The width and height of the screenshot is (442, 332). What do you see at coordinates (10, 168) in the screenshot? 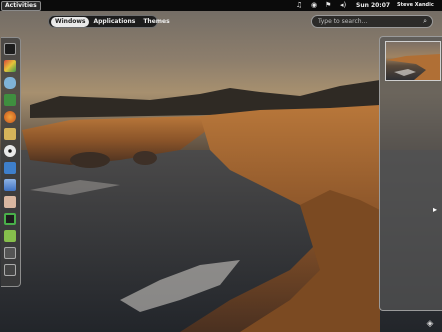
I see `software-center-icon` at bounding box center [10, 168].